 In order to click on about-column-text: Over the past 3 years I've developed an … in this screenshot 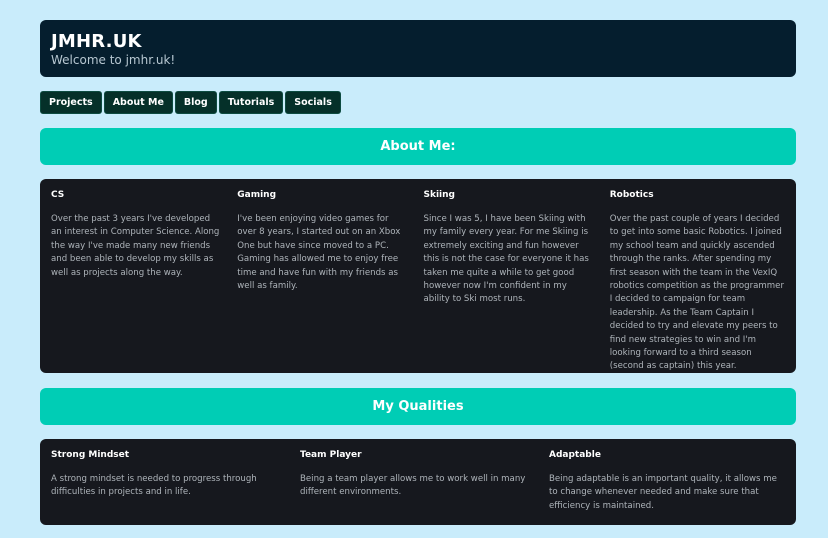, I will do `click(135, 246)`.